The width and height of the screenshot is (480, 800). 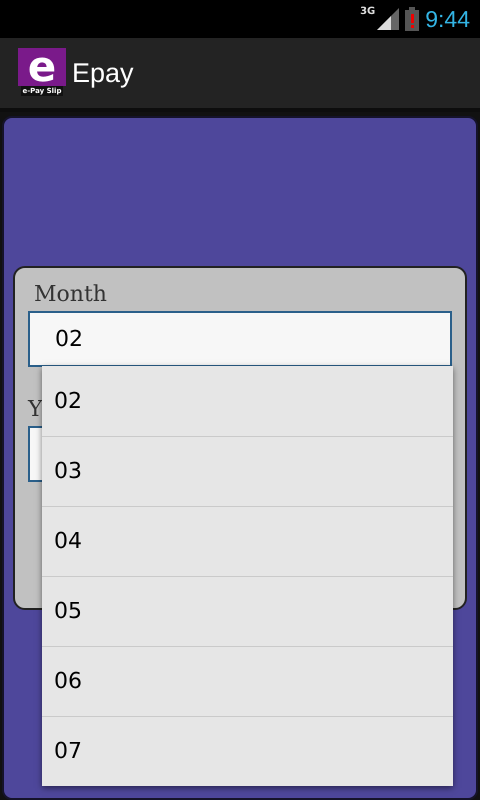 What do you see at coordinates (247, 471) in the screenshot?
I see `dropdown-option: 03` at bounding box center [247, 471].